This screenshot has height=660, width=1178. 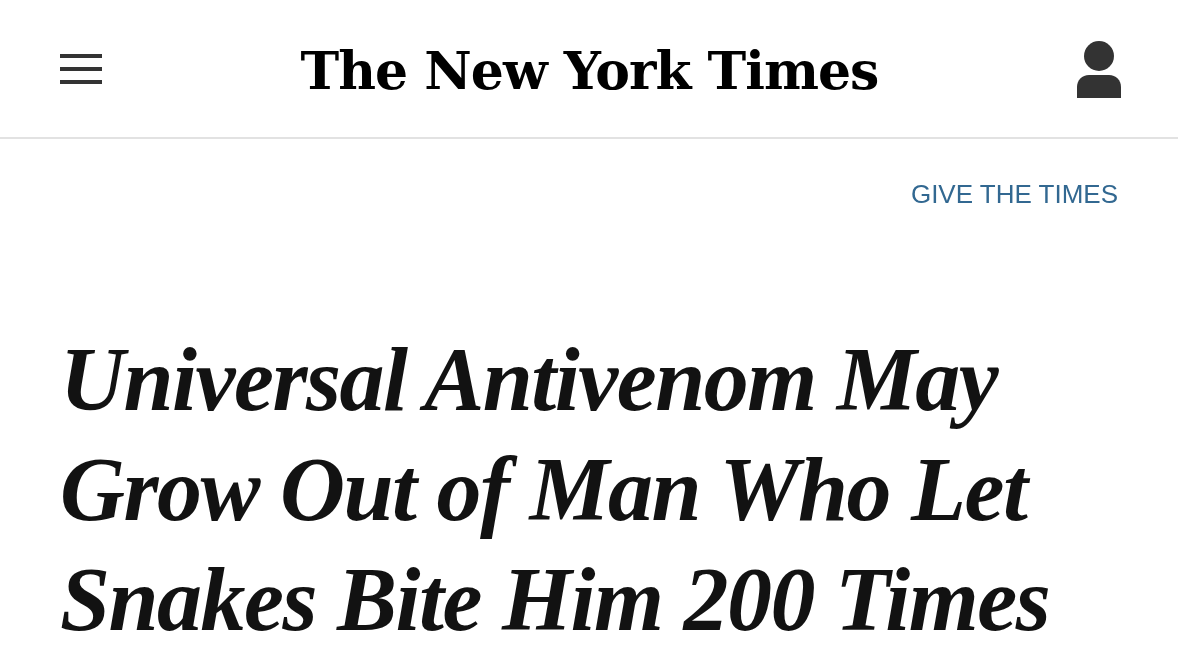 What do you see at coordinates (589, 68) in the screenshot?
I see `site-logo: The New York Times` at bounding box center [589, 68].